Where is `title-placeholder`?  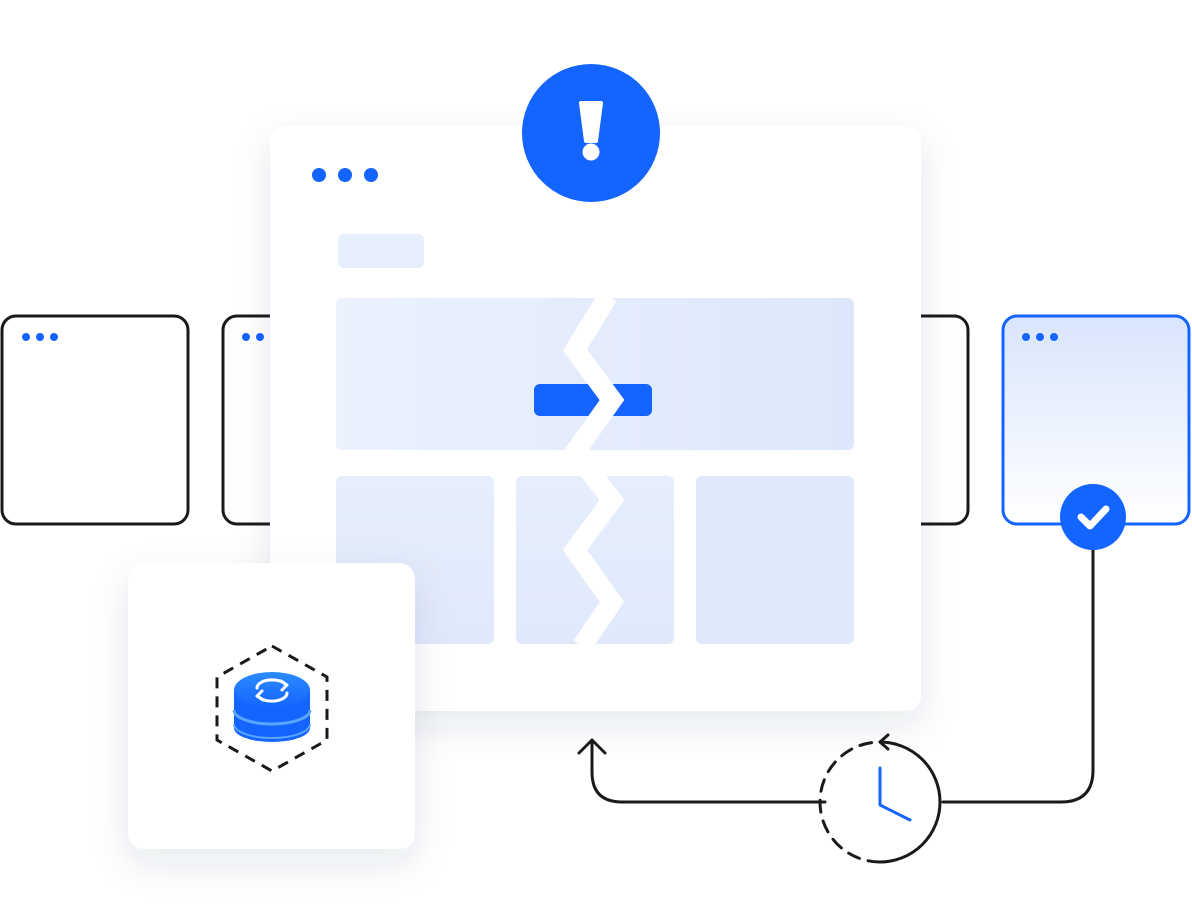
title-placeholder is located at coordinates (381, 251).